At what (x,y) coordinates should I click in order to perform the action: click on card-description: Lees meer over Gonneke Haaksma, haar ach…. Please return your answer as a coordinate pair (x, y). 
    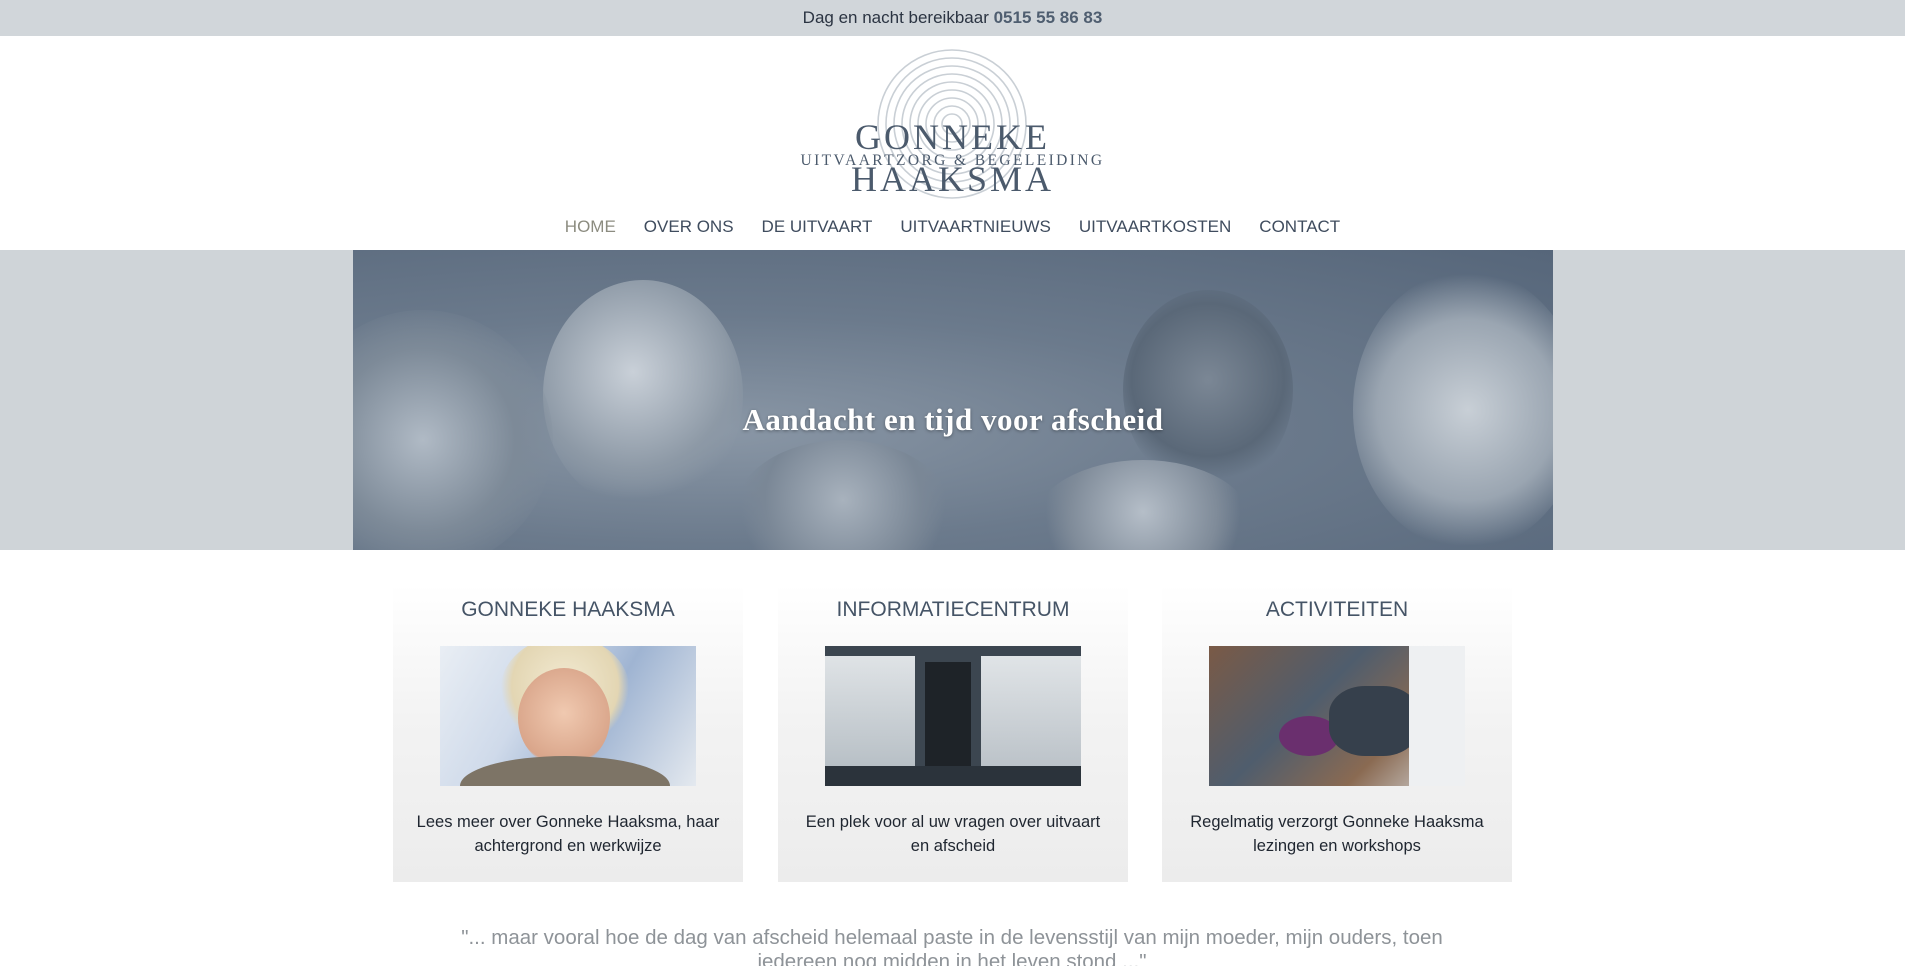
    Looking at the image, I should click on (568, 834).